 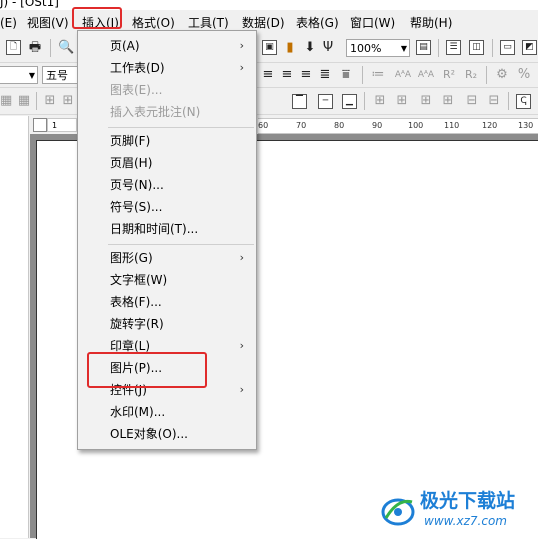 I want to click on find-icon: 🔍, so click(x=66, y=48).